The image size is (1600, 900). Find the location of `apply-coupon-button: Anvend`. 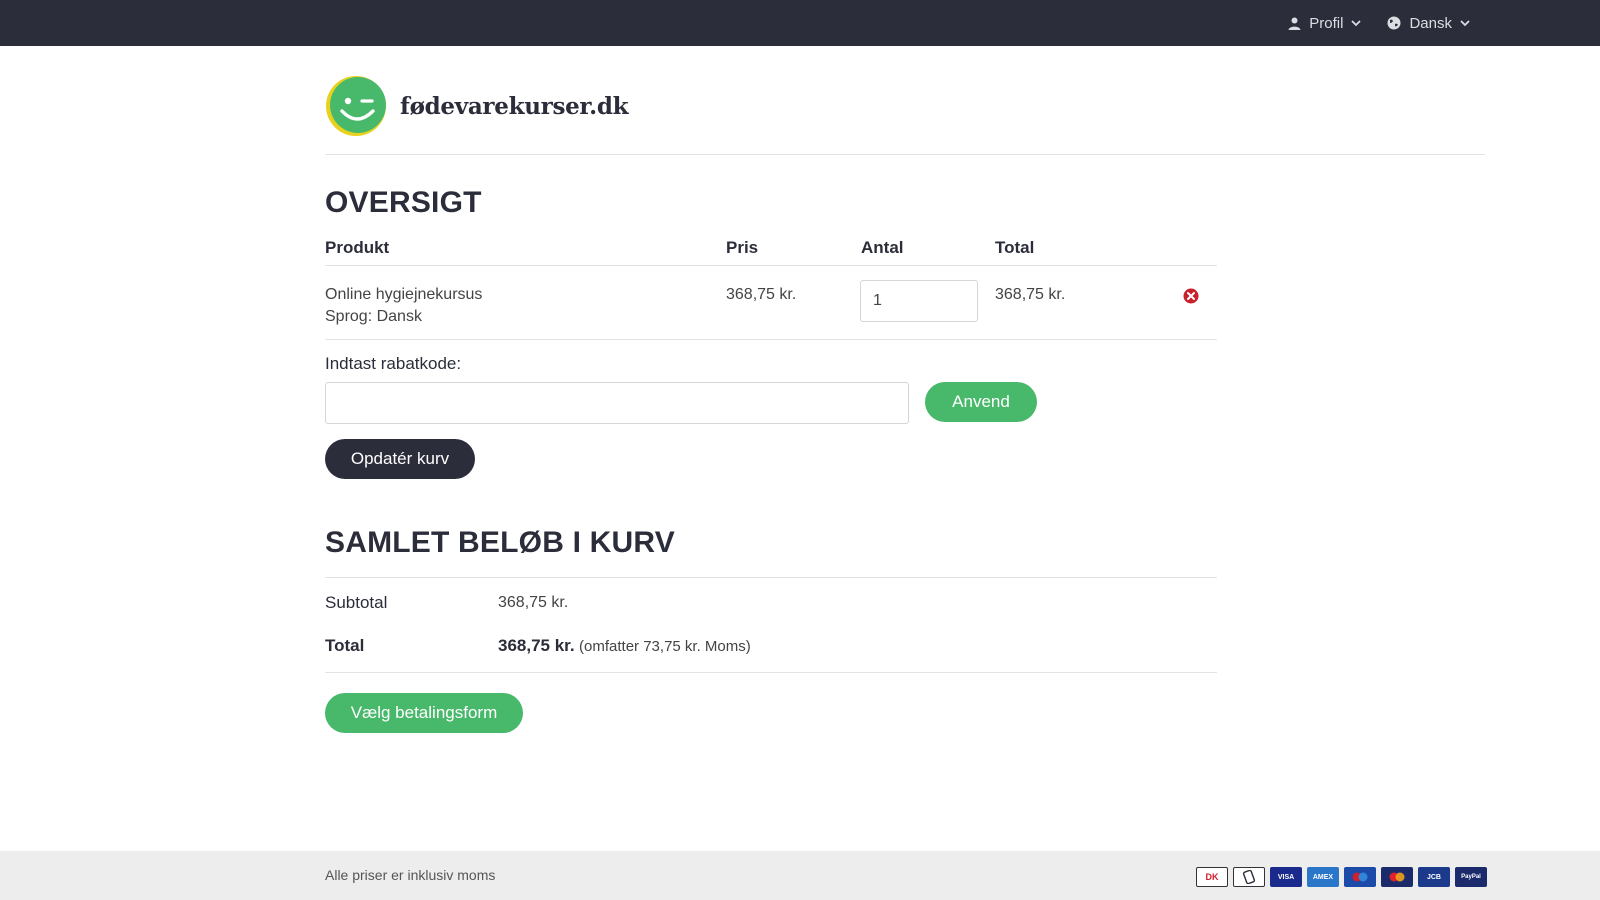

apply-coupon-button: Anvend is located at coordinates (981, 402).